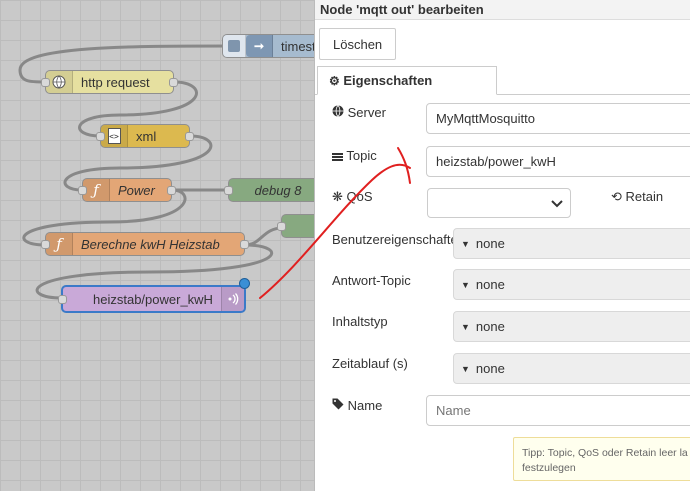 The width and height of the screenshot is (690, 491). Describe the element at coordinates (395, 239) in the screenshot. I see `user-properties-label: Benutzereigenschafte` at that location.